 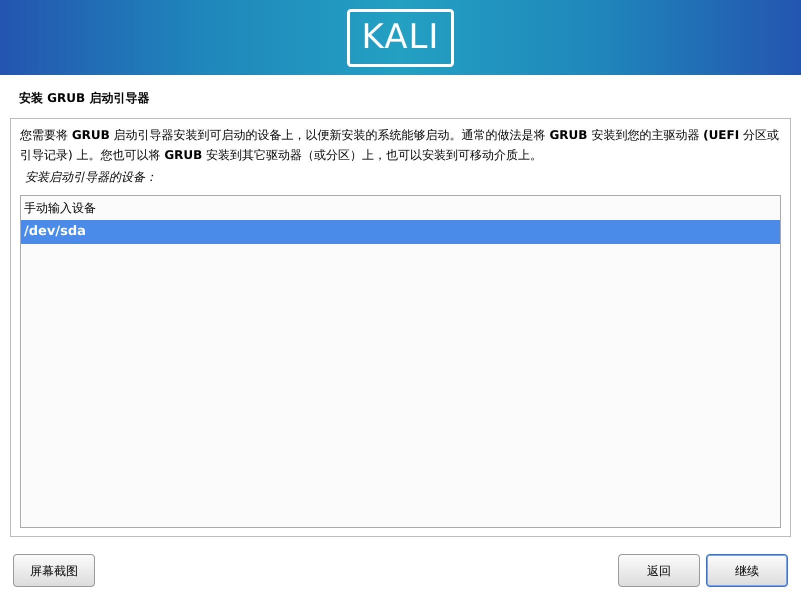 What do you see at coordinates (54, 570) in the screenshot?
I see `screenshot-button: 屏幕截图` at bounding box center [54, 570].